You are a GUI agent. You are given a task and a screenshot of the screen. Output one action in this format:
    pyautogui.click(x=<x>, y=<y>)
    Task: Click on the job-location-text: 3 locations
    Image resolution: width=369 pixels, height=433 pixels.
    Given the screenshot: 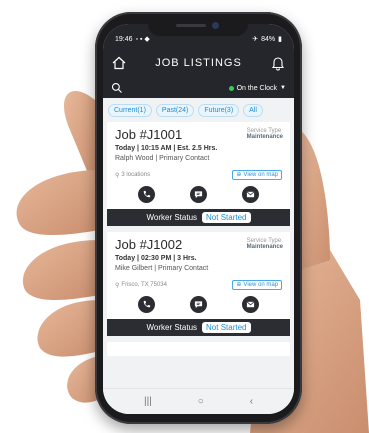 What is the action you would take?
    pyautogui.click(x=136, y=175)
    